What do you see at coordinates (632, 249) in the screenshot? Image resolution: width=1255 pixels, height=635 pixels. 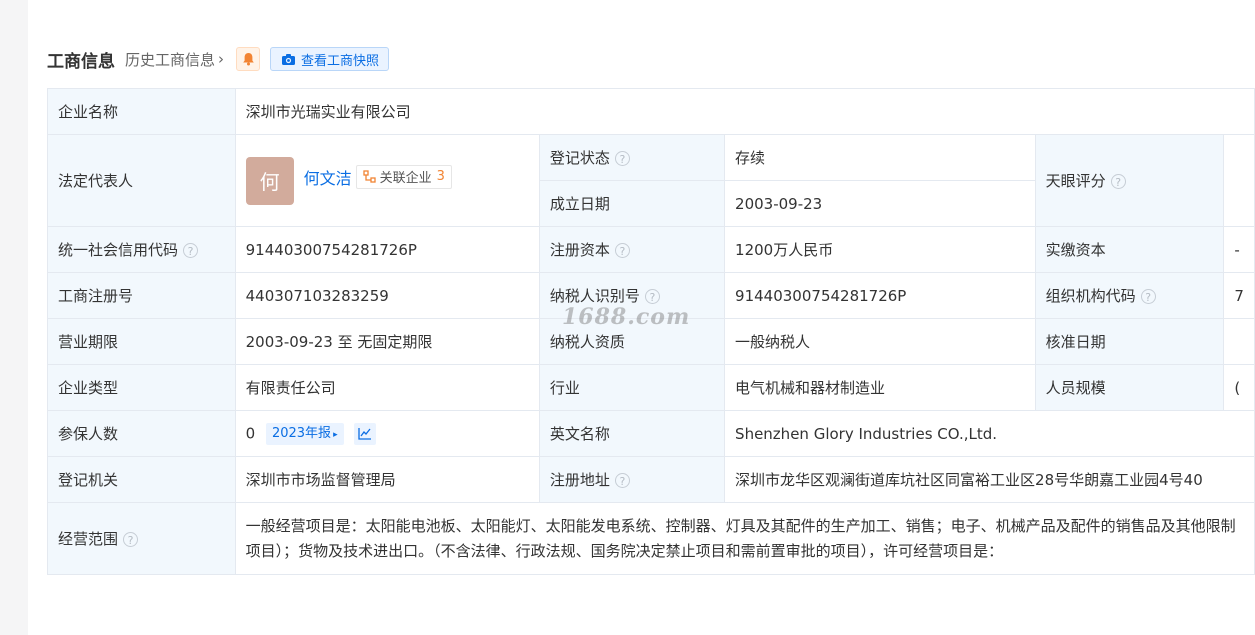 I see `reg-capital-label-cell: 注册资本?` at bounding box center [632, 249].